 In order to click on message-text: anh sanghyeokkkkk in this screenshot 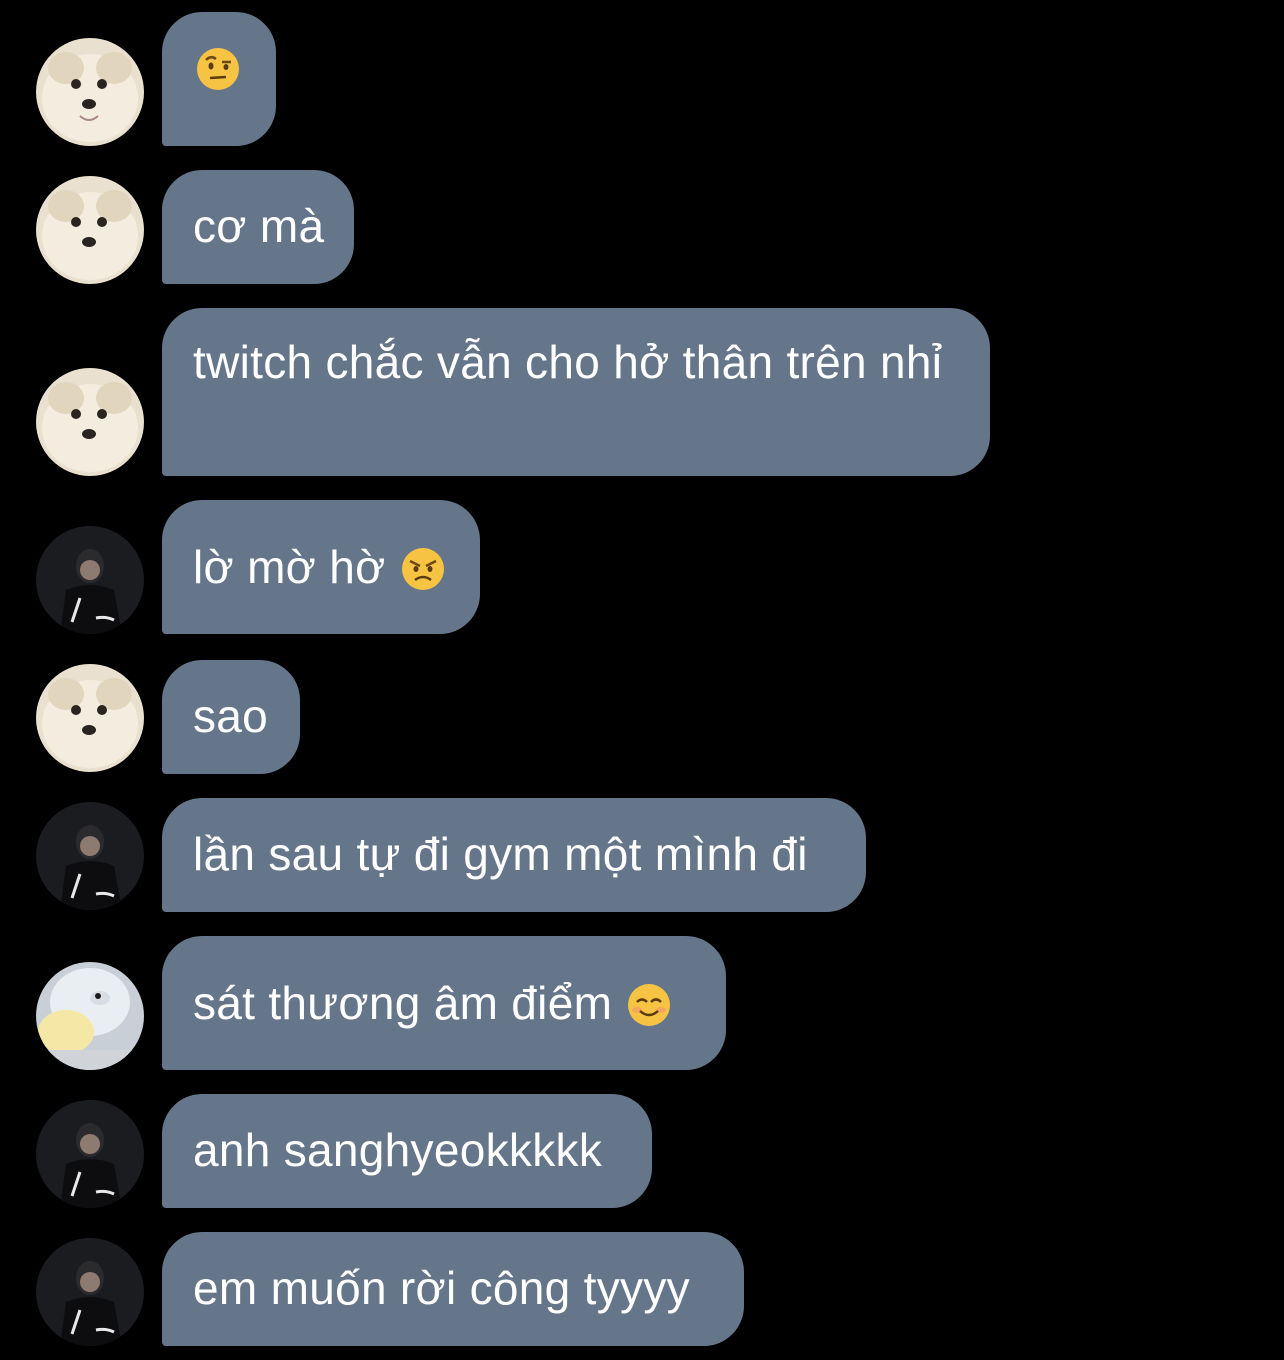, I will do `click(398, 1150)`.